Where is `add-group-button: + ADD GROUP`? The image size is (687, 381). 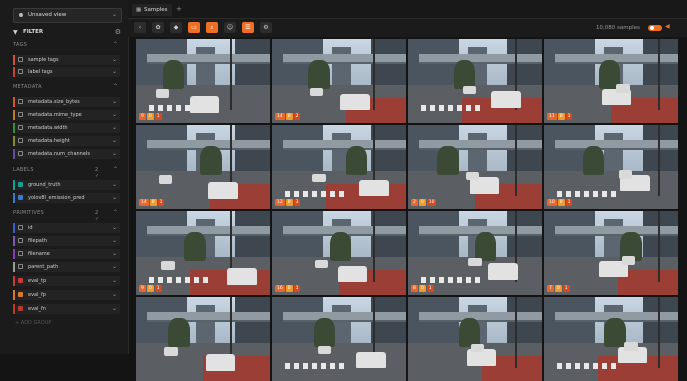
add-group-button: + ADD GROUP is located at coordinates (33, 323).